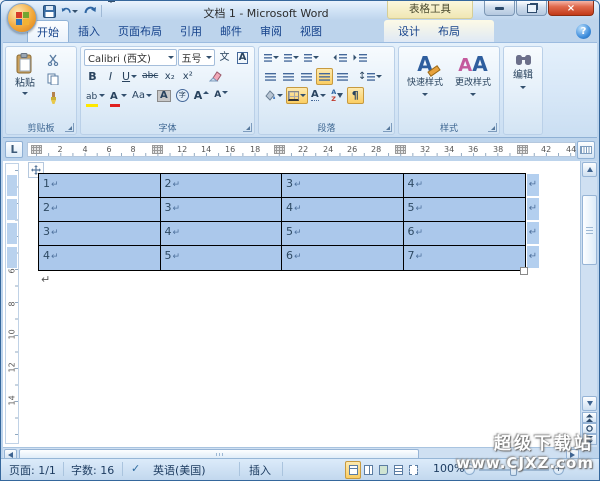 Image resolution: width=600 pixels, height=481 pixels. I want to click on undo-button, so click(69, 11).